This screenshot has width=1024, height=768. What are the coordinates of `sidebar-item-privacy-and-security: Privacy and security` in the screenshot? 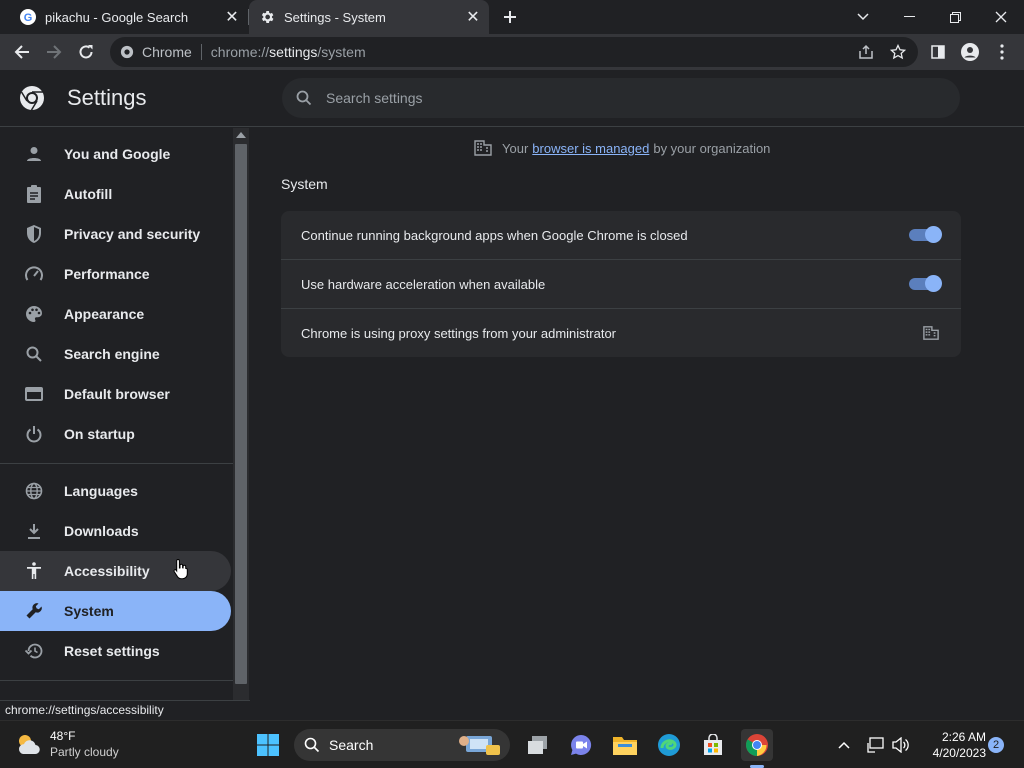 It's located at (115, 234).